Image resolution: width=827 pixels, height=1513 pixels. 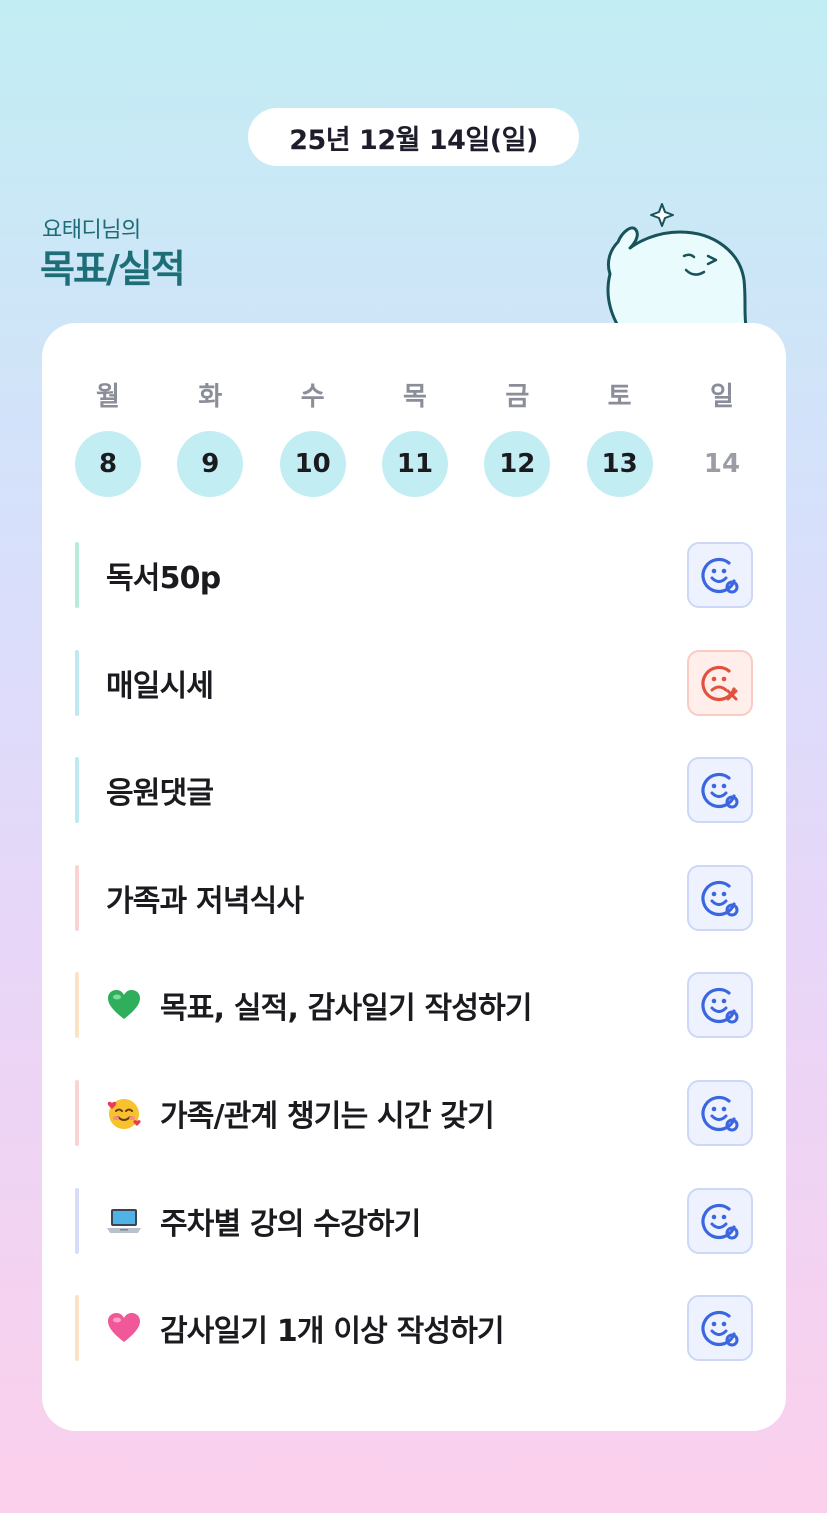 I want to click on day-wed: 수 10, so click(x=312, y=438).